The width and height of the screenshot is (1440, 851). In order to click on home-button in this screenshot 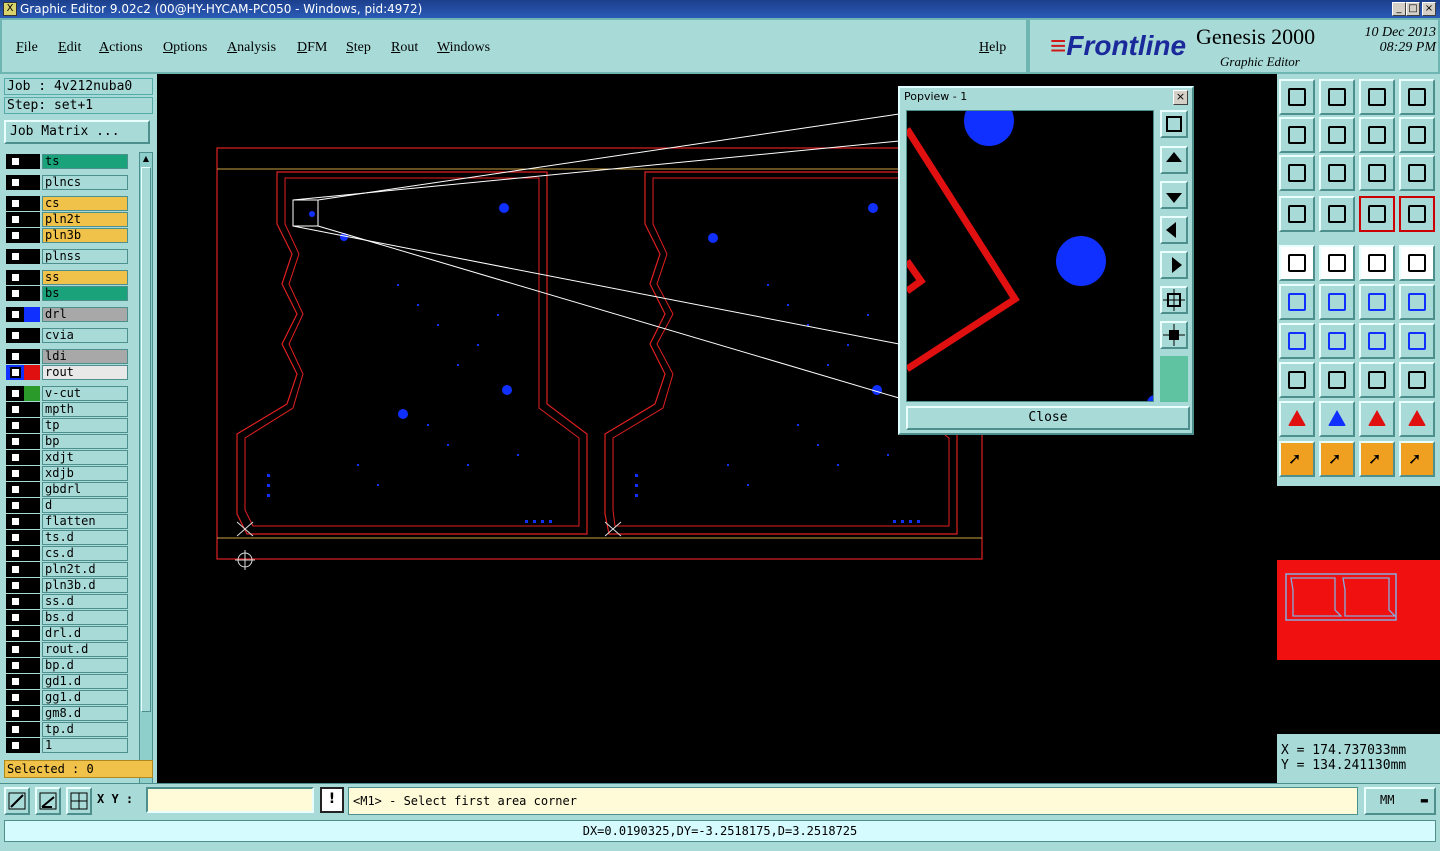, I will do `click(1377, 97)`.